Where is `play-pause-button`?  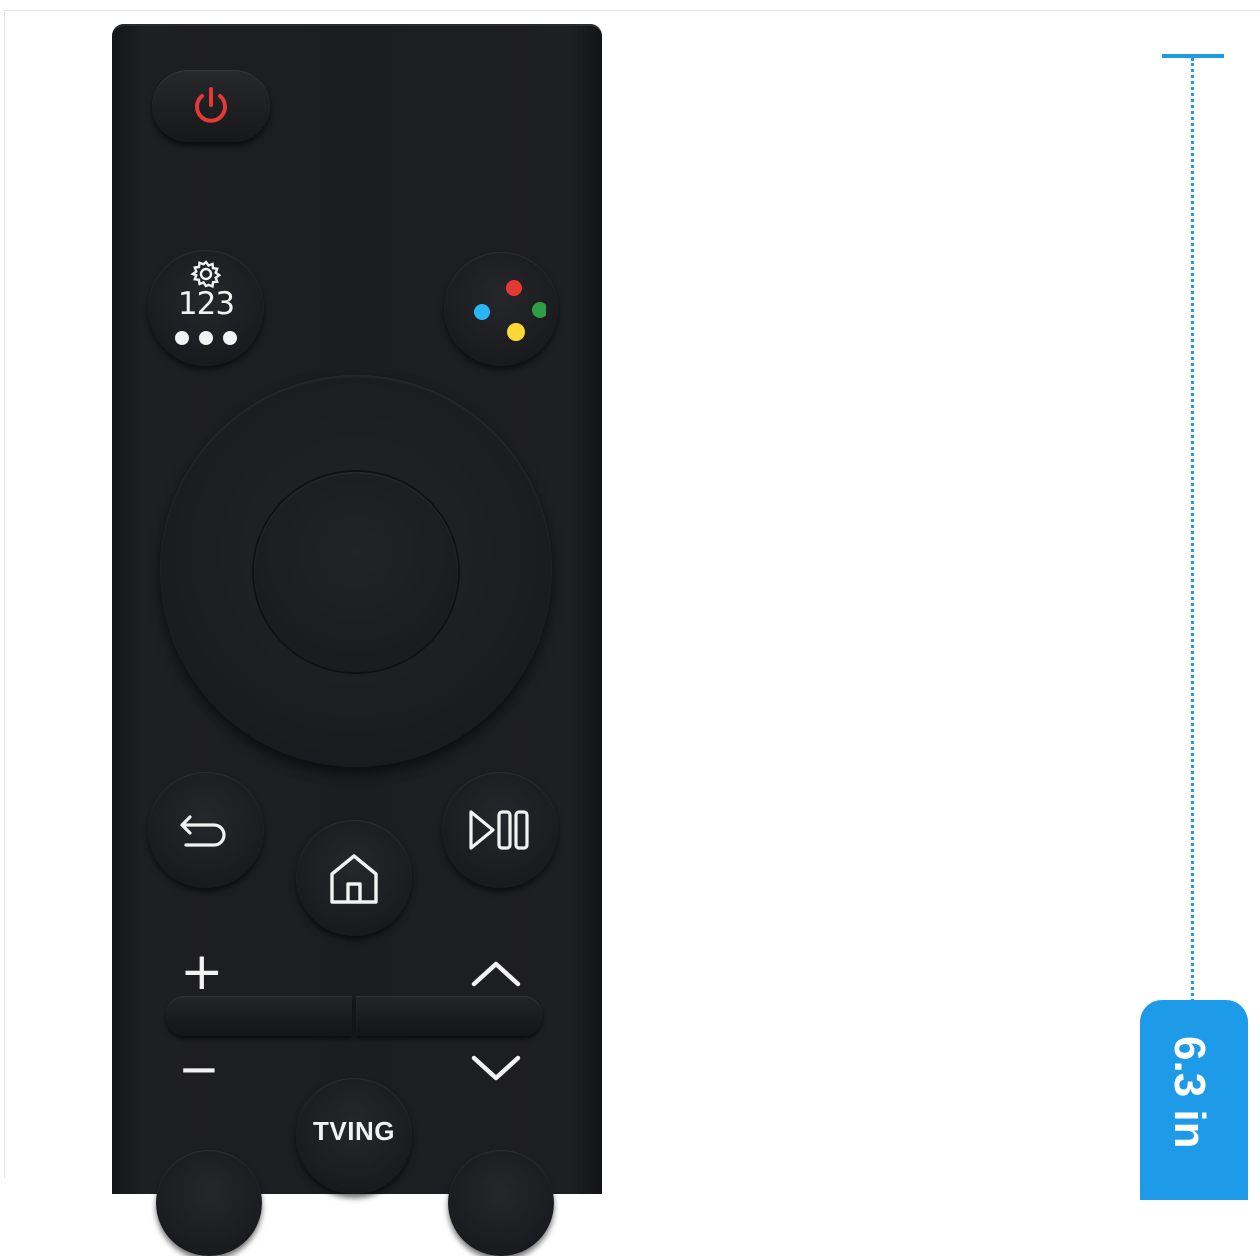
play-pause-button is located at coordinates (500, 830).